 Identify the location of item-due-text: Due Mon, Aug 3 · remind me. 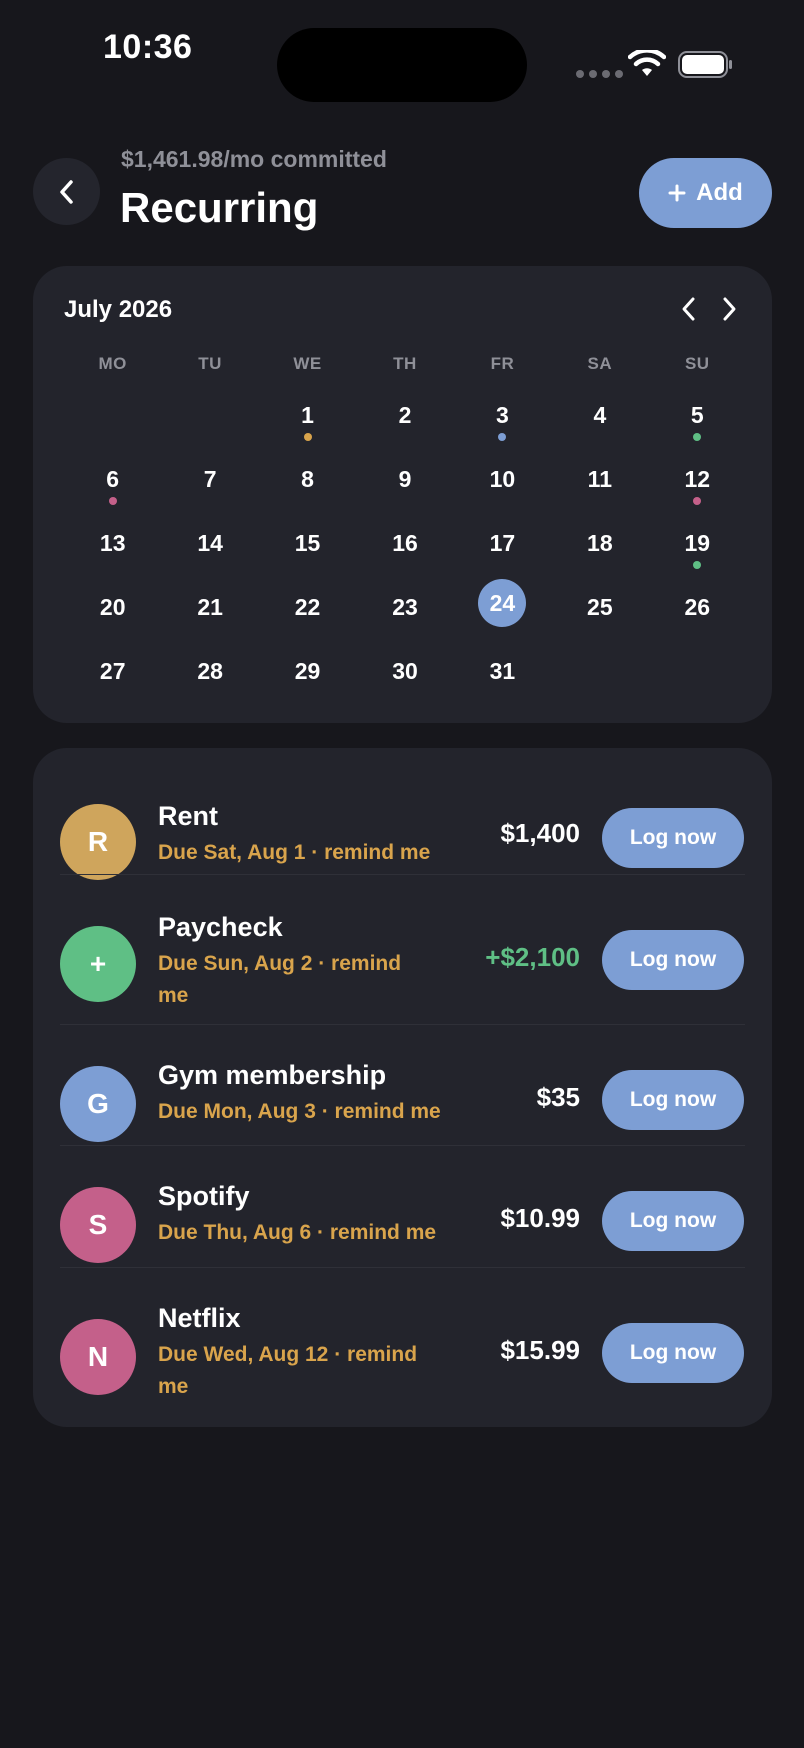
(318, 1112).